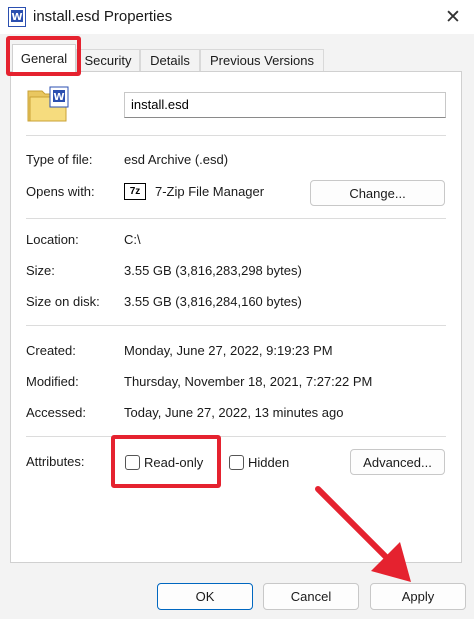 The height and width of the screenshot is (619, 474). Describe the element at coordinates (132, 239) in the screenshot. I see `location-value: C:\` at that location.